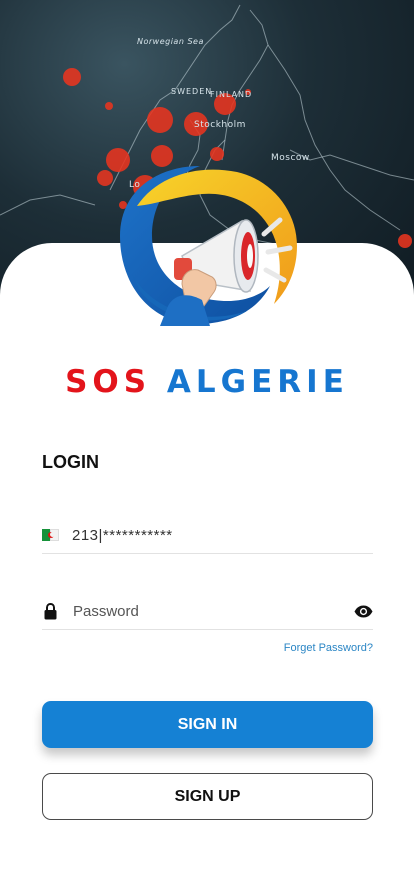 The width and height of the screenshot is (414, 896). I want to click on brand-title-algerie: ALGERIE, so click(257, 382).